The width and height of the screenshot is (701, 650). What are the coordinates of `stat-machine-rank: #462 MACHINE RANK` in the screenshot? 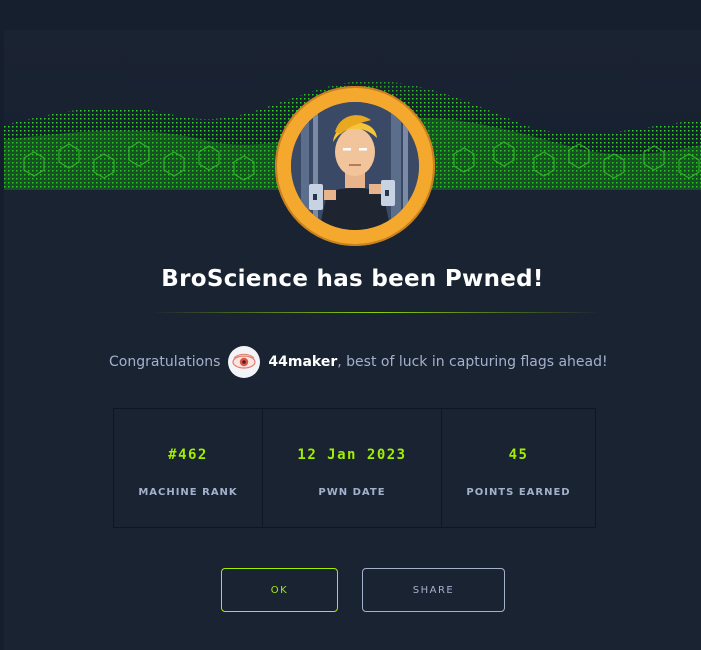 It's located at (188, 468).